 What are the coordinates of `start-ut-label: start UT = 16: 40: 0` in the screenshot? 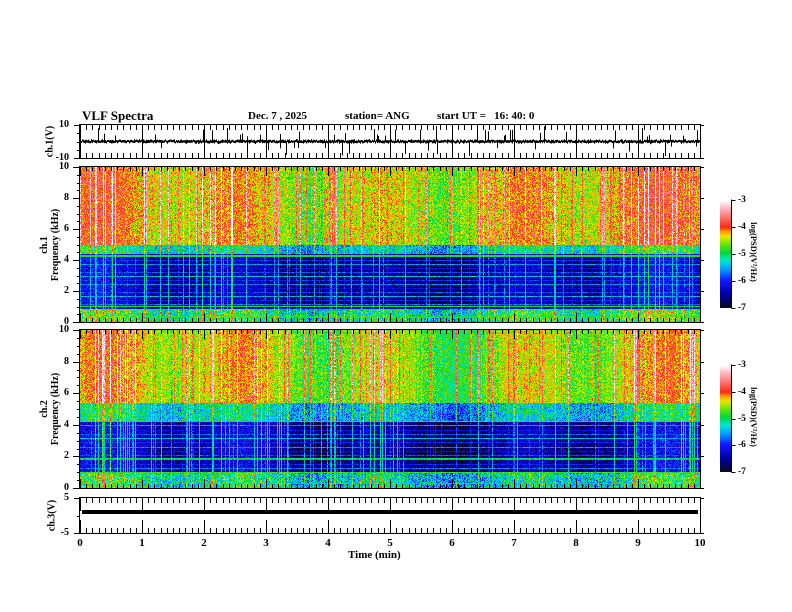 It's located at (486, 116).